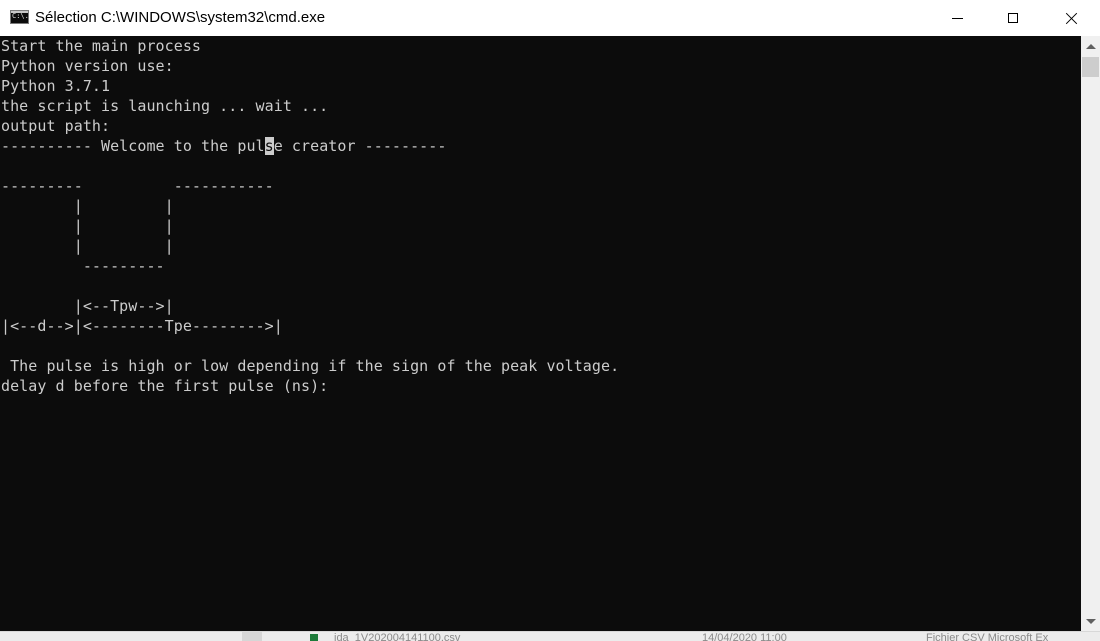 Image resolution: width=1100 pixels, height=641 pixels. Describe the element at coordinates (987, 636) in the screenshot. I see `background-file-type: Fichier CSV Microsoft Ex` at that location.